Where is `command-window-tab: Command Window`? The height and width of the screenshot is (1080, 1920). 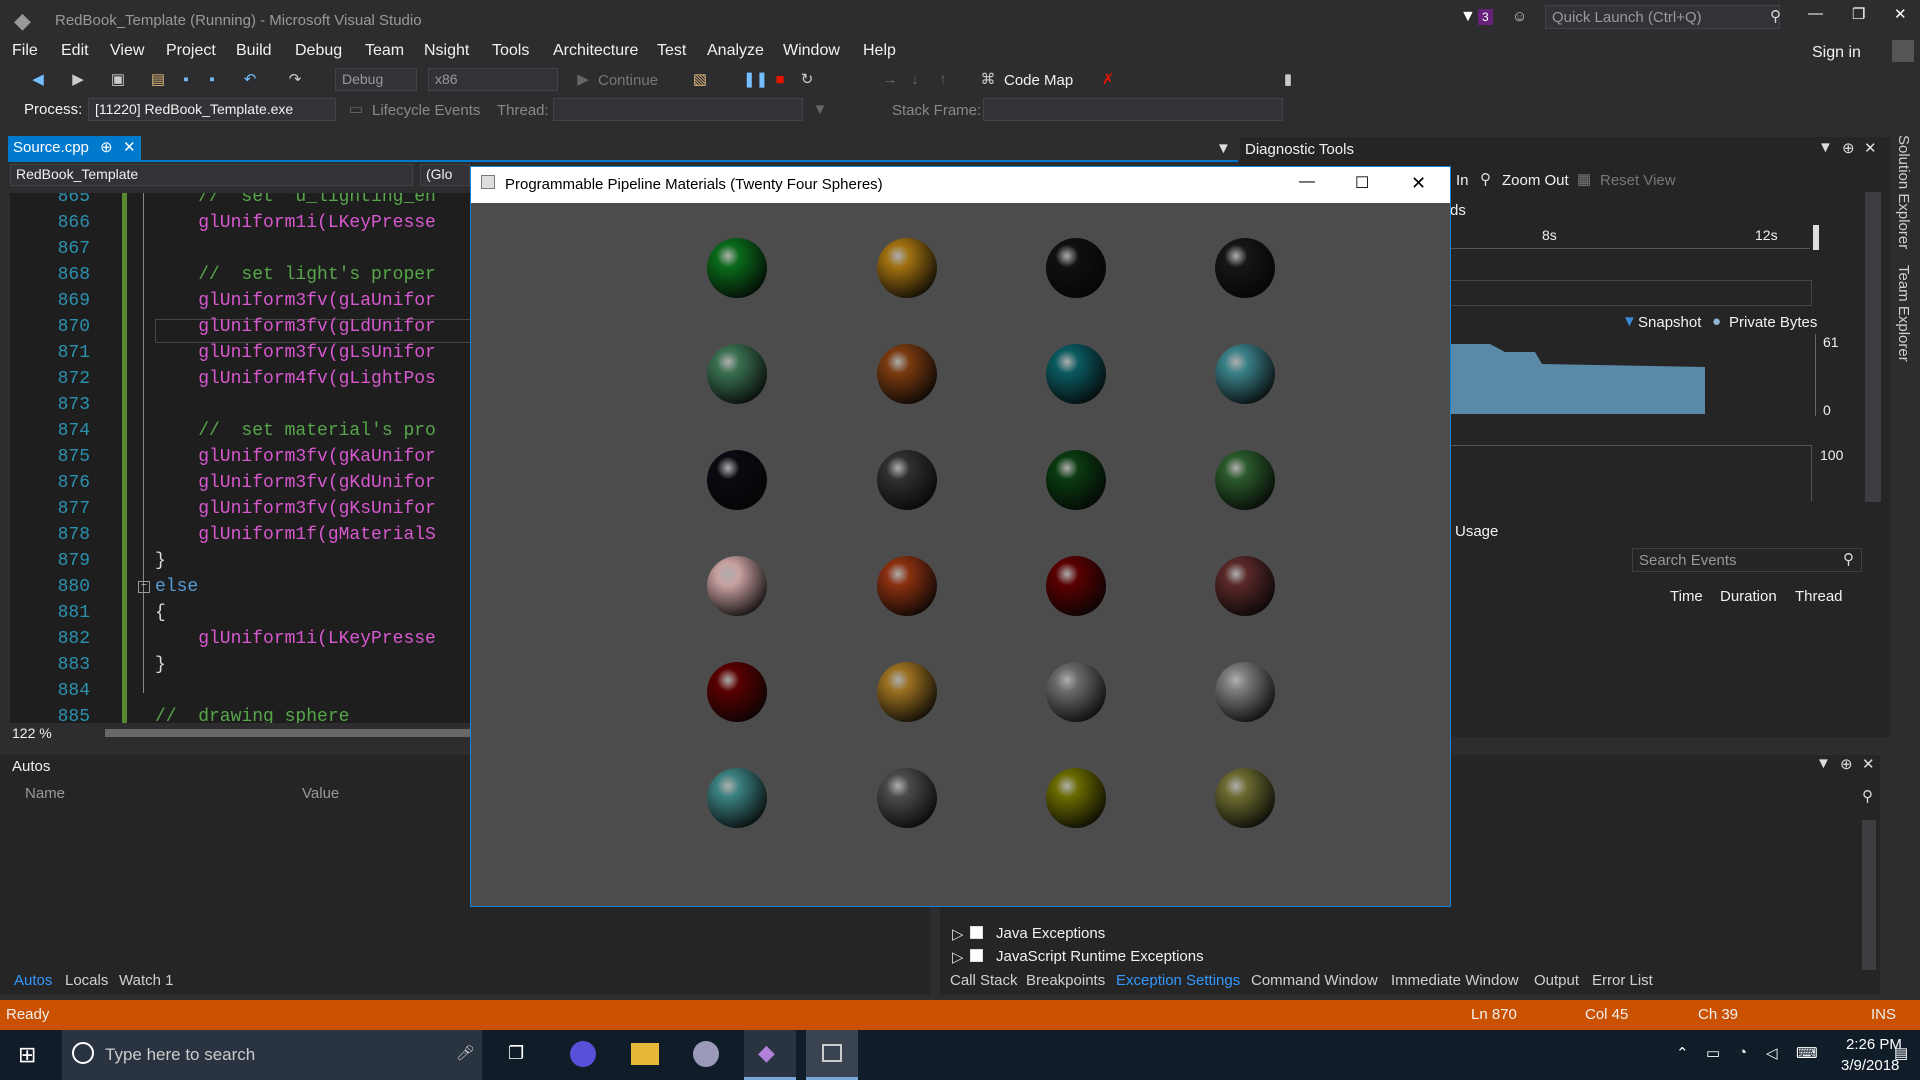
command-window-tab: Command Window is located at coordinates (1314, 980).